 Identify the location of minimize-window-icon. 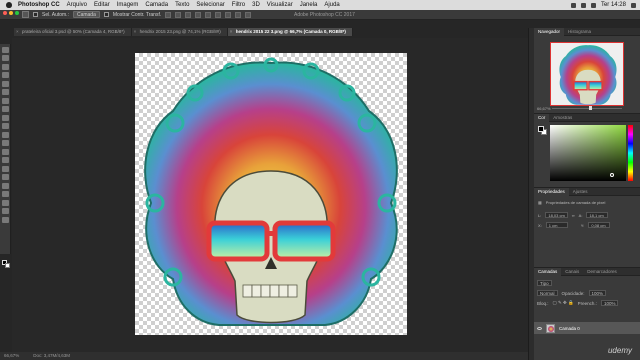
(11, 13).